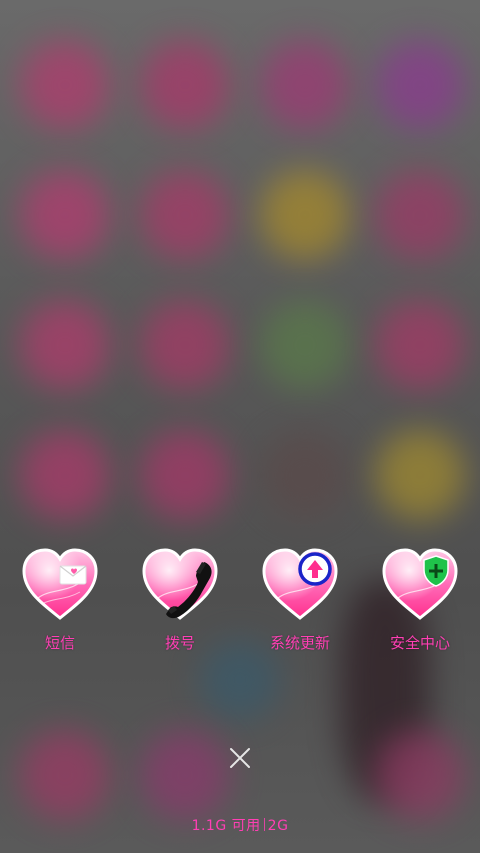 The width and height of the screenshot is (480, 853). What do you see at coordinates (264, 824) in the screenshot?
I see `memory-separator` at bounding box center [264, 824].